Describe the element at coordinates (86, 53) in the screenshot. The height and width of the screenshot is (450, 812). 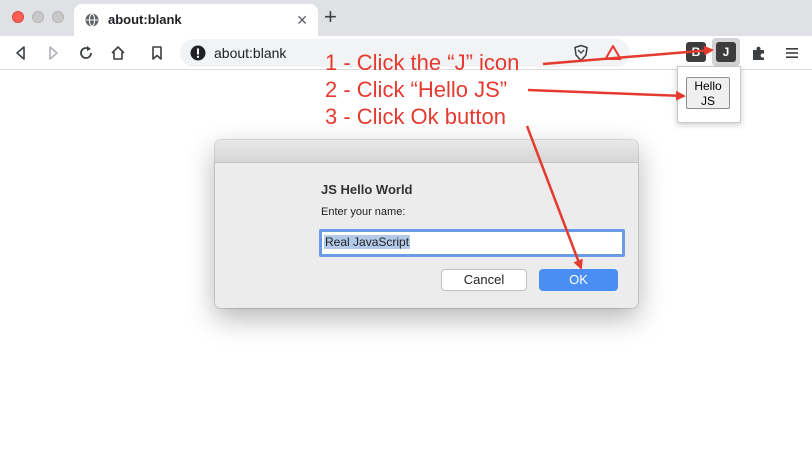
I see `reload-icon` at that location.